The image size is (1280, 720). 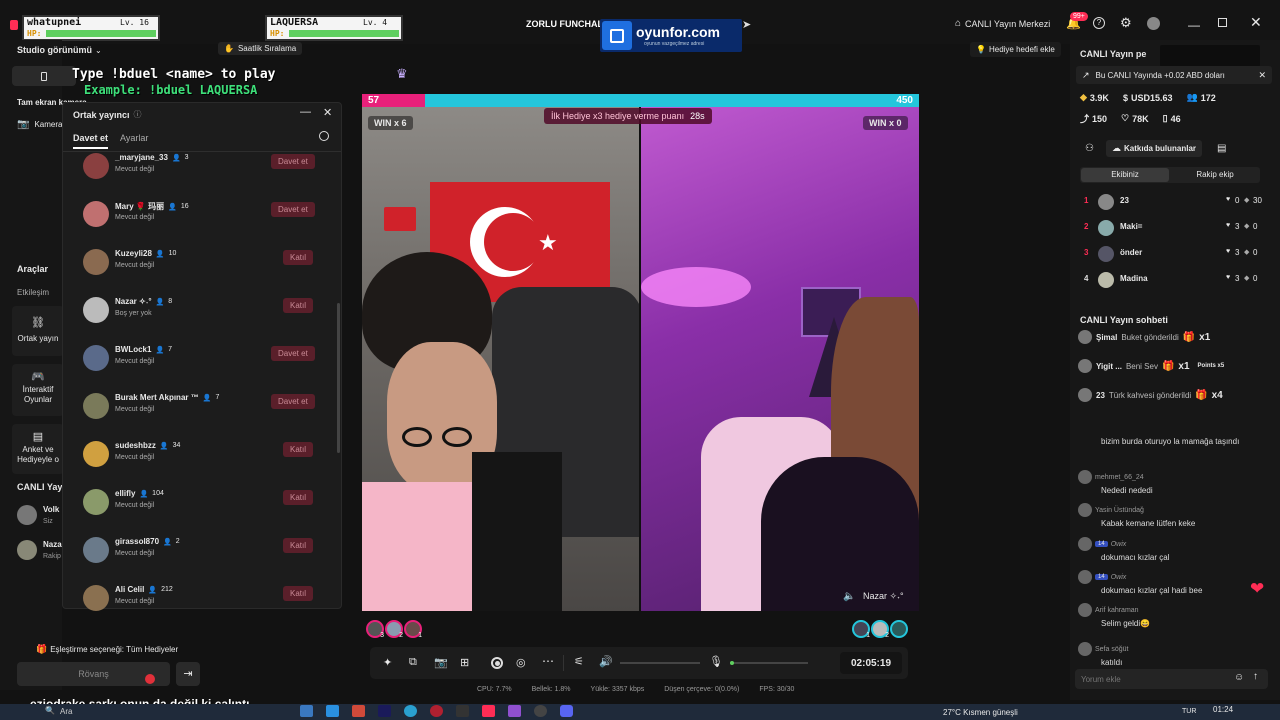 What do you see at coordinates (387, 662) in the screenshot?
I see `magic-wand-icon: ✦` at bounding box center [387, 662].